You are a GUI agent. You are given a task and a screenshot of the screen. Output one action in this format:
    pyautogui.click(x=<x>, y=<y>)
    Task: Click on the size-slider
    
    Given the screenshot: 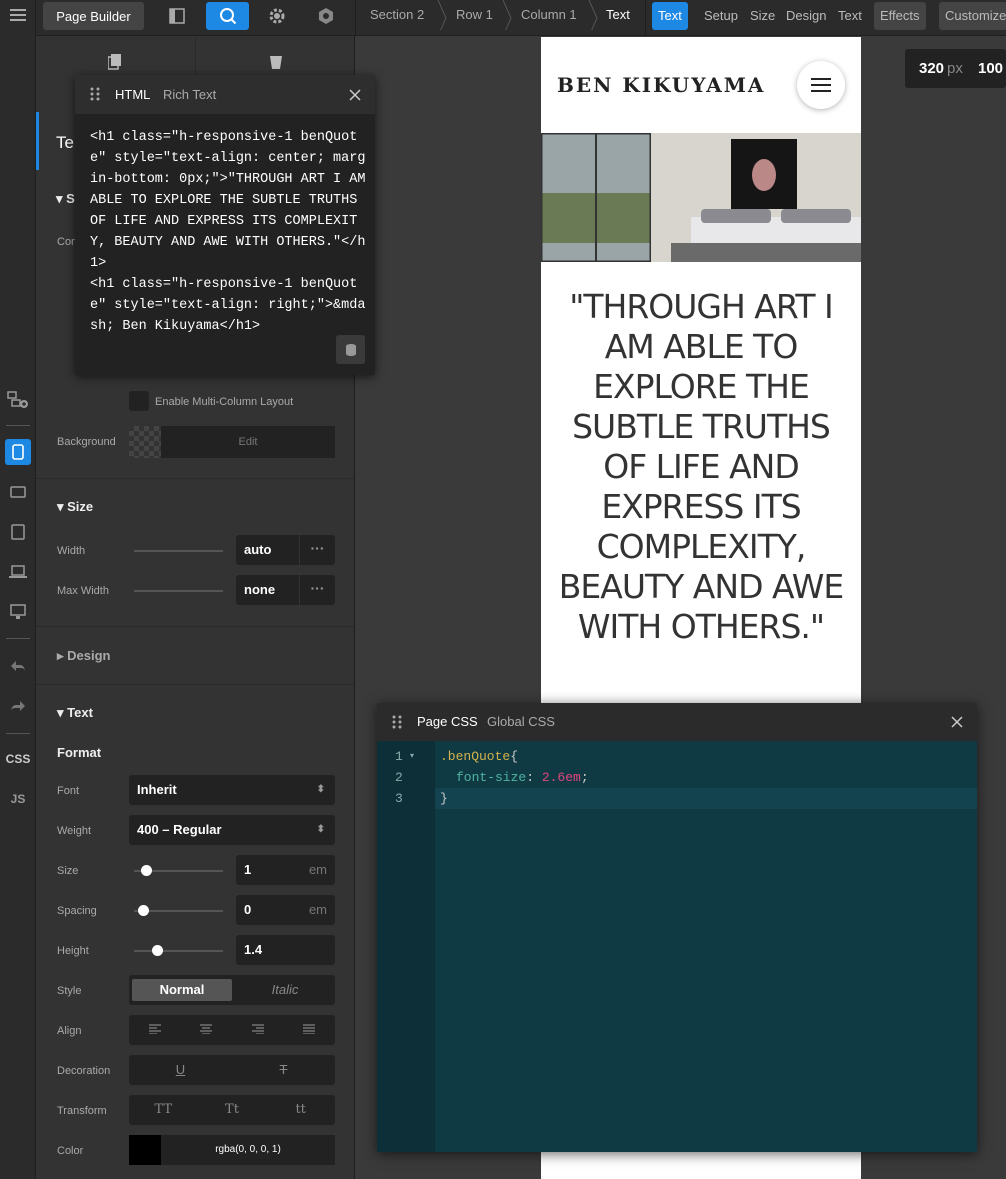 What is the action you would take?
    pyautogui.click(x=178, y=870)
    